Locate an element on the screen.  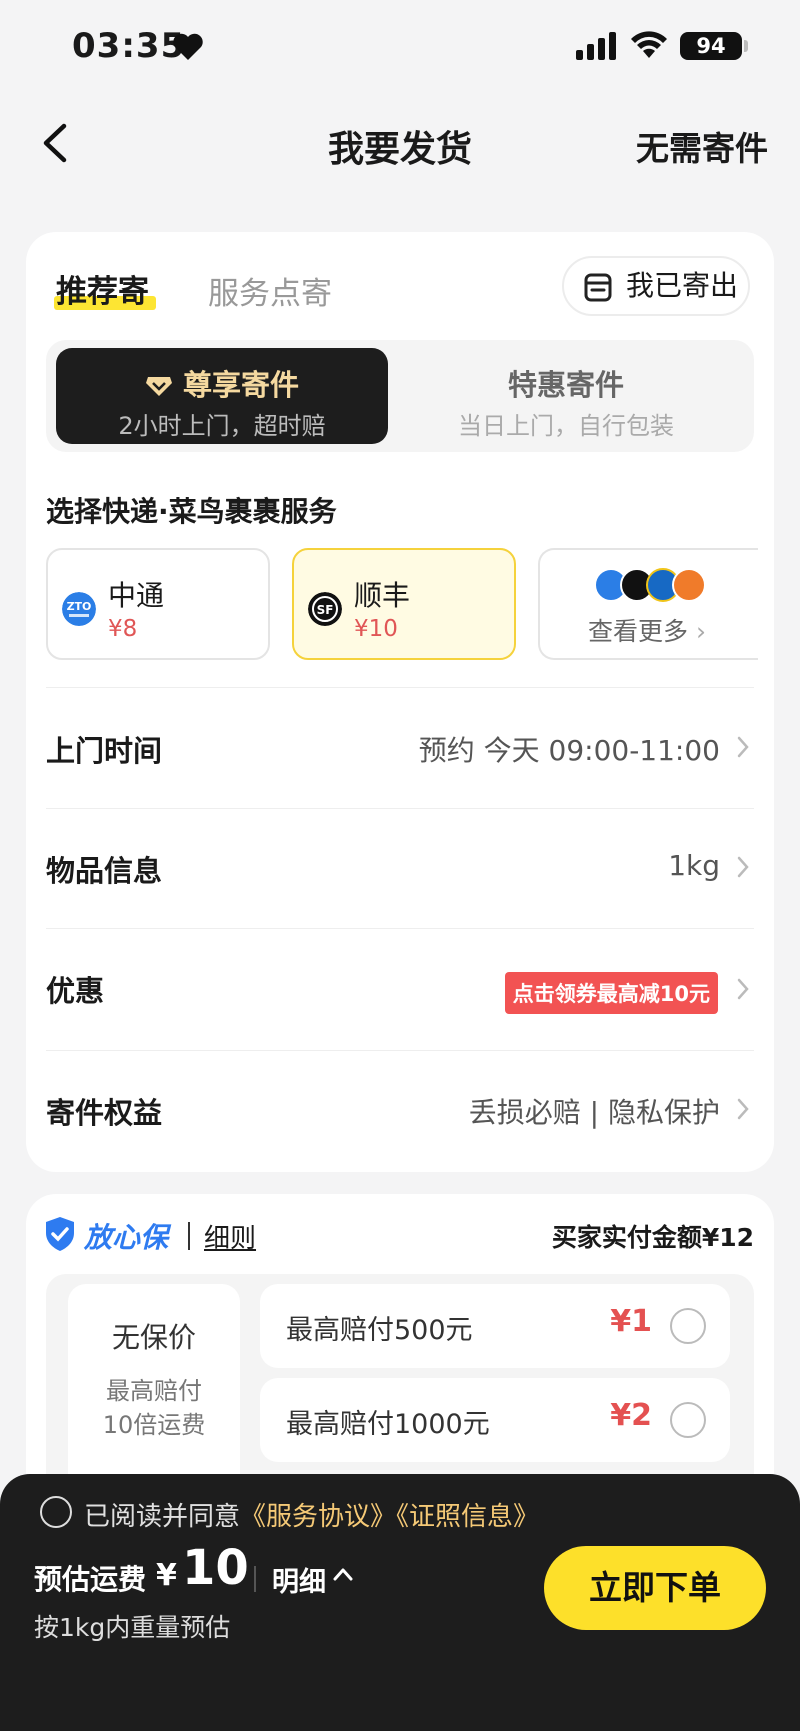
svg-text: SF is located at coordinates (325, 610).